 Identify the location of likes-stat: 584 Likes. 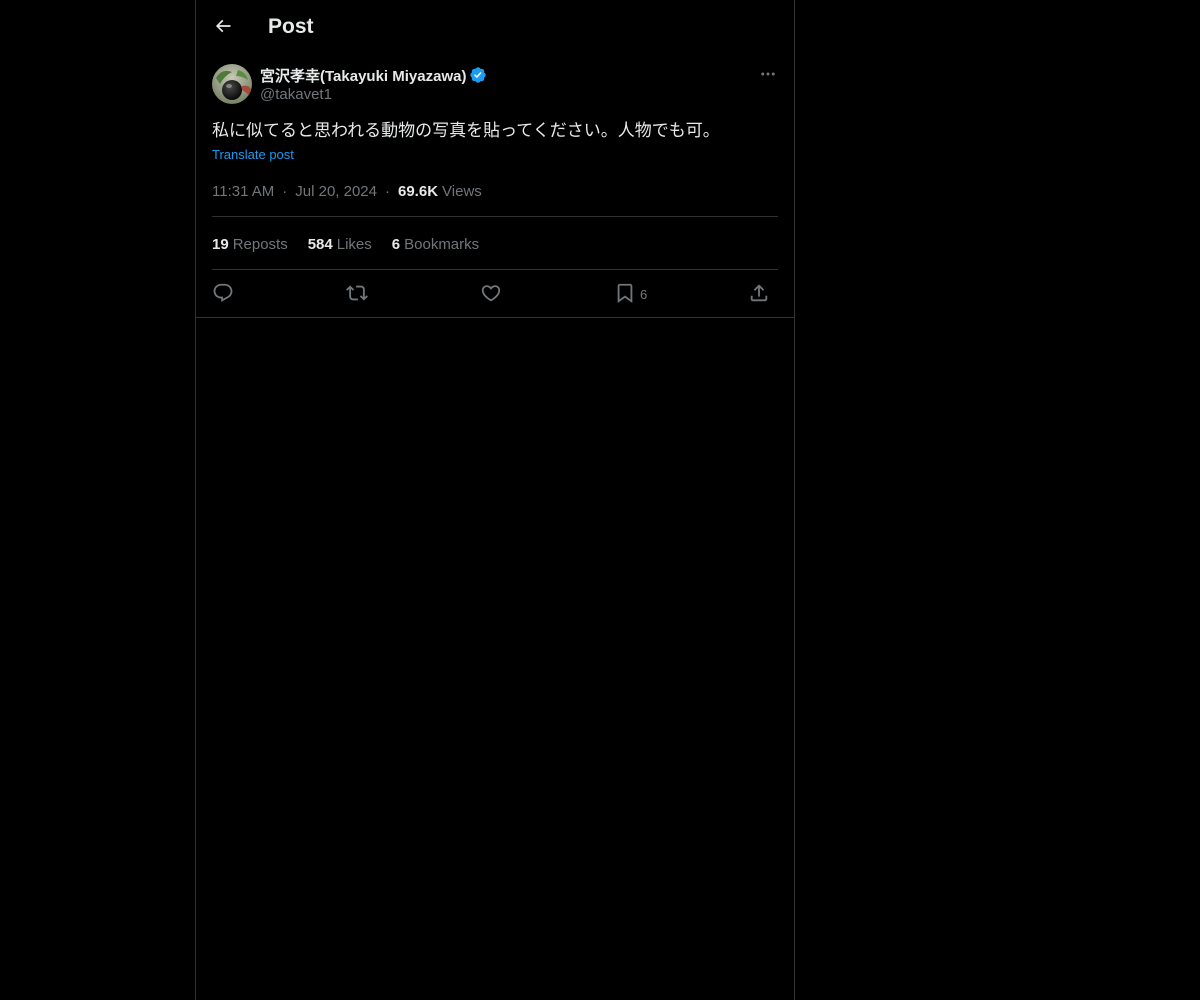
(340, 244).